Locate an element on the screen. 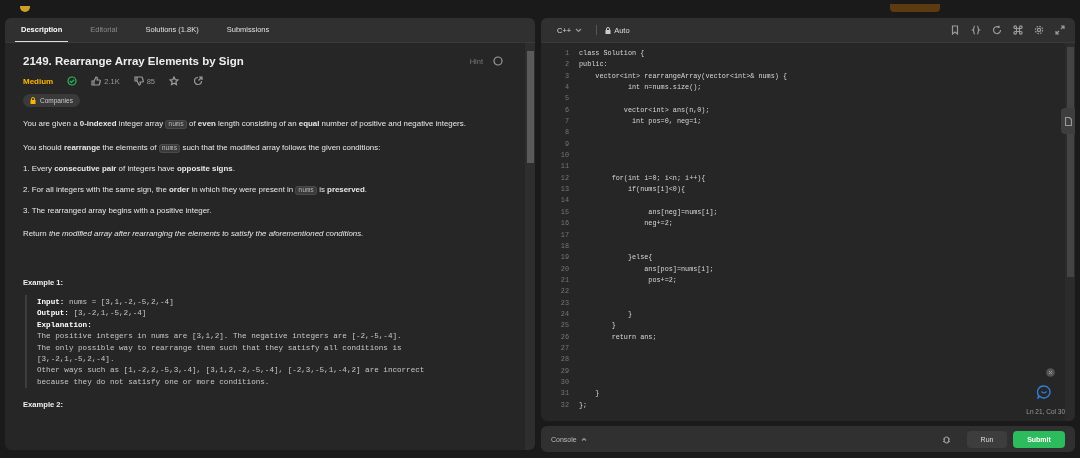 The width and height of the screenshot is (1080, 458). chat-help-icon is located at coordinates (1044, 392).